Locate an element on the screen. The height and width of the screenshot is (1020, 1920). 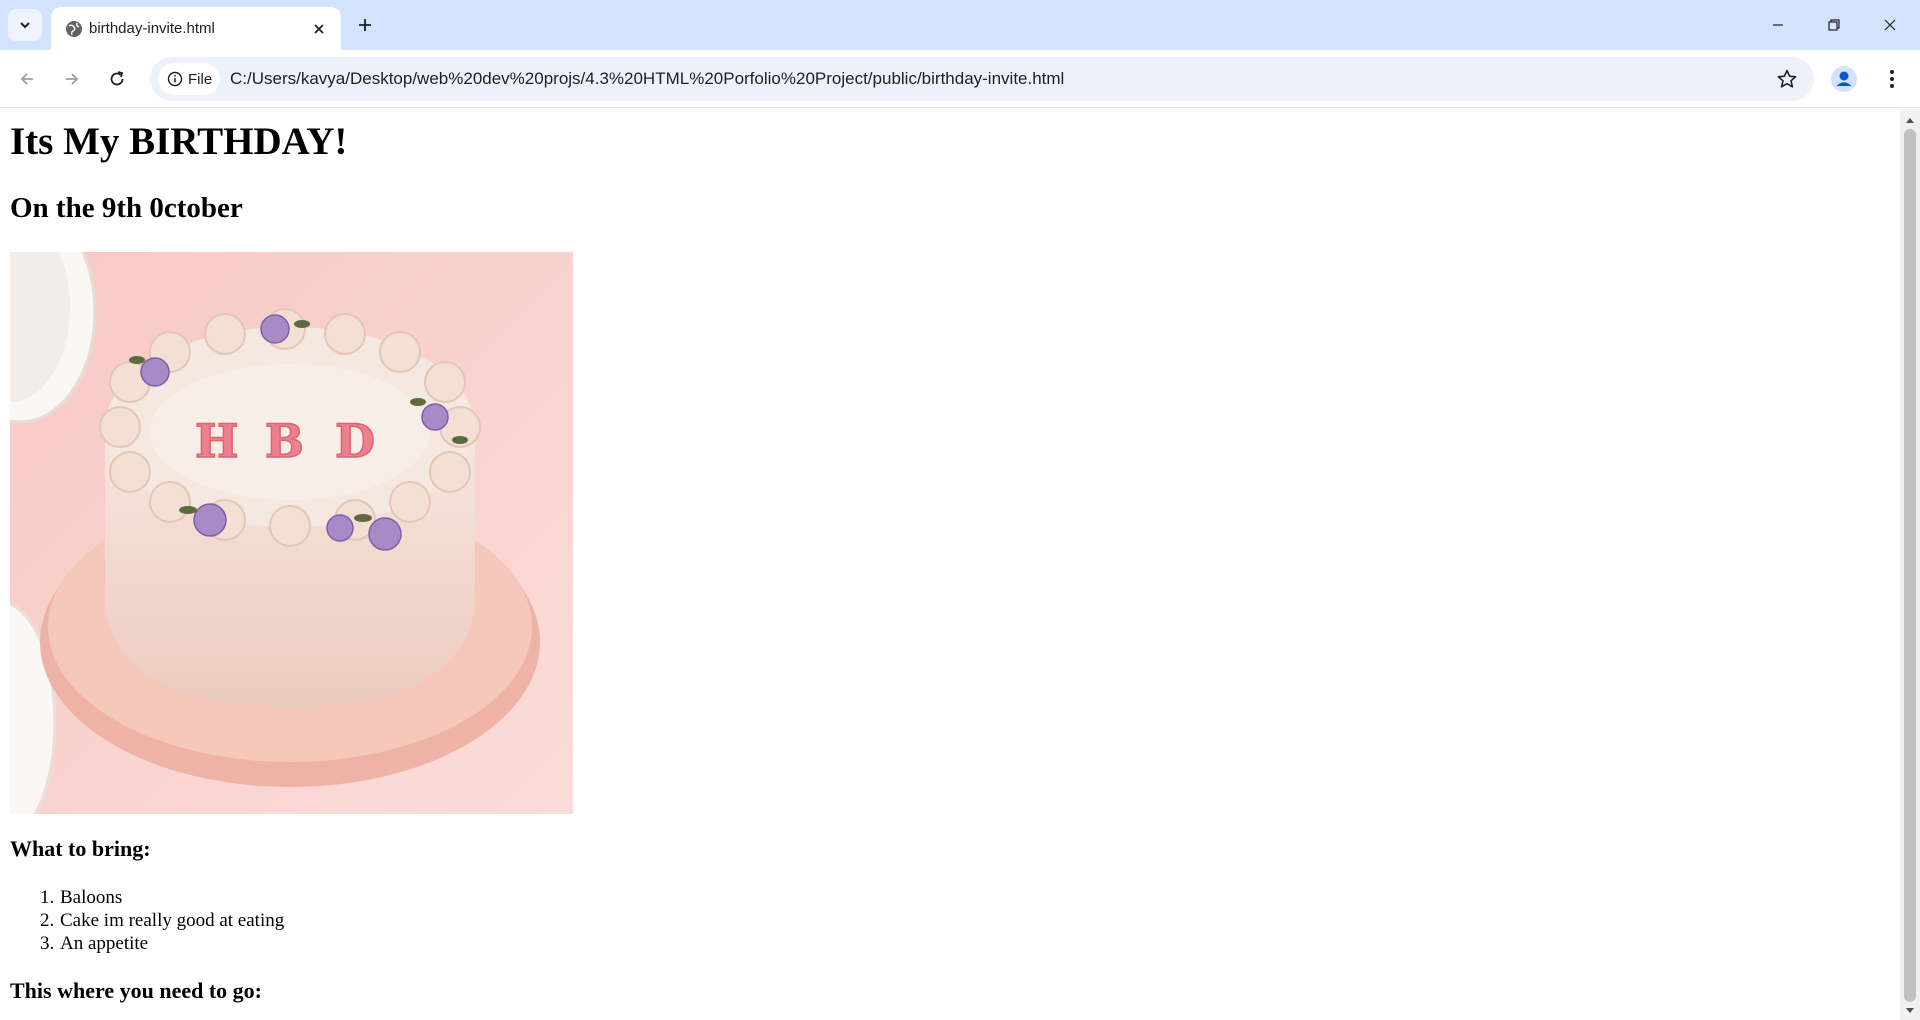
chevron-down-icon is located at coordinates (25, 25).